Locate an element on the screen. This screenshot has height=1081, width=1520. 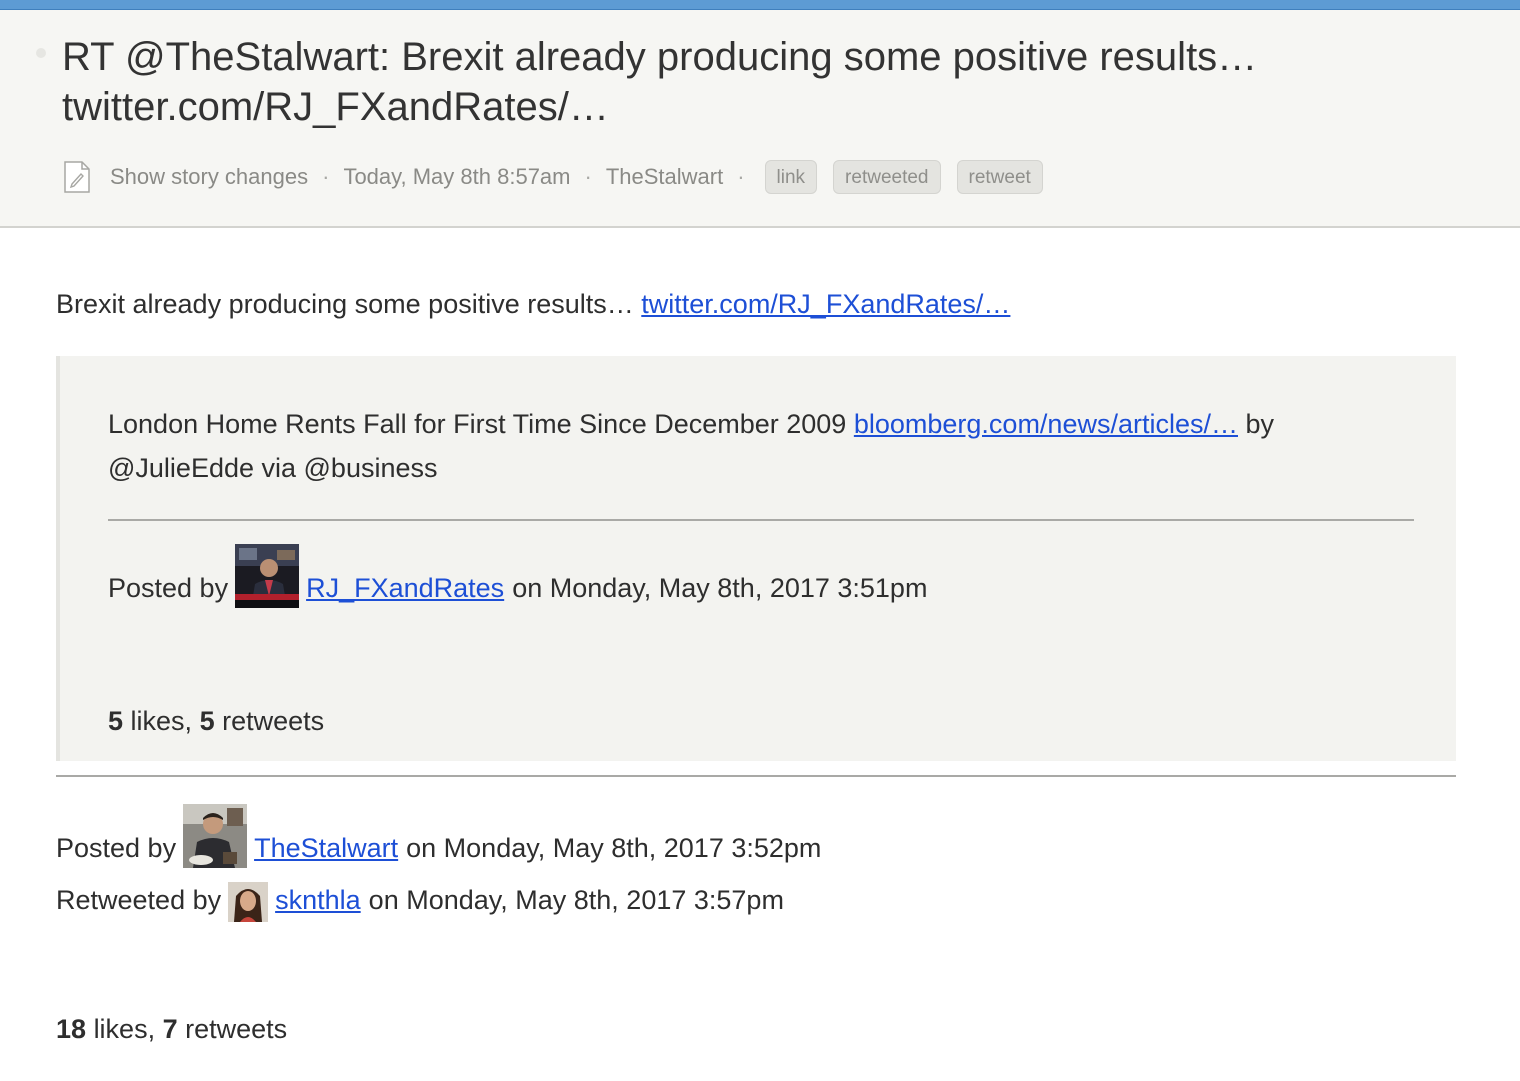
quoted-likes-label: likes, is located at coordinates (161, 721).